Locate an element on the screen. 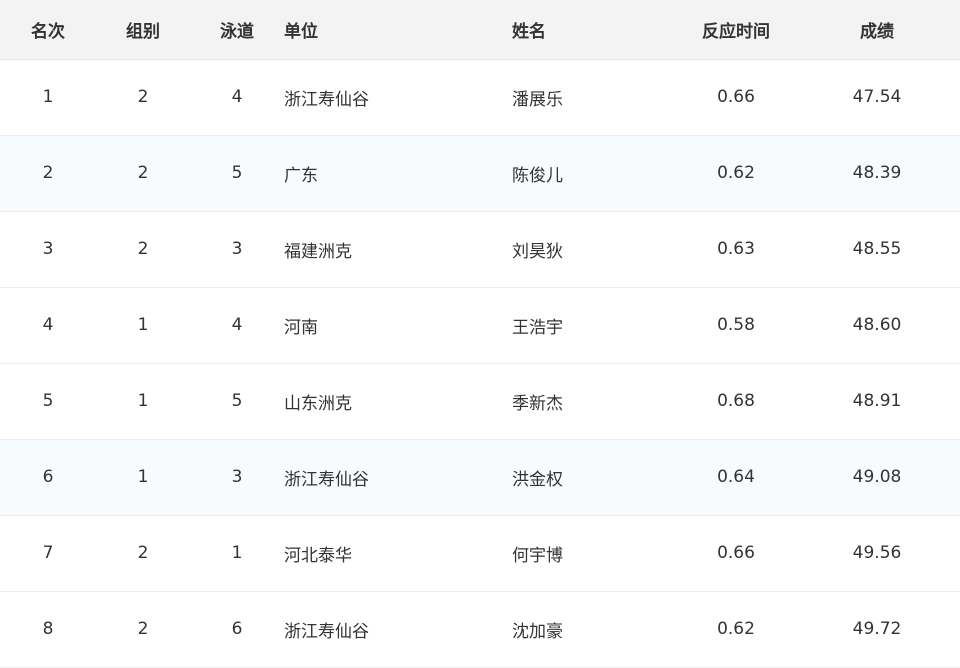 The image size is (960, 668). table-row: 8 2 6 浙江寿仙谷 沈加豪 0.62 49.72 is located at coordinates (480, 629).